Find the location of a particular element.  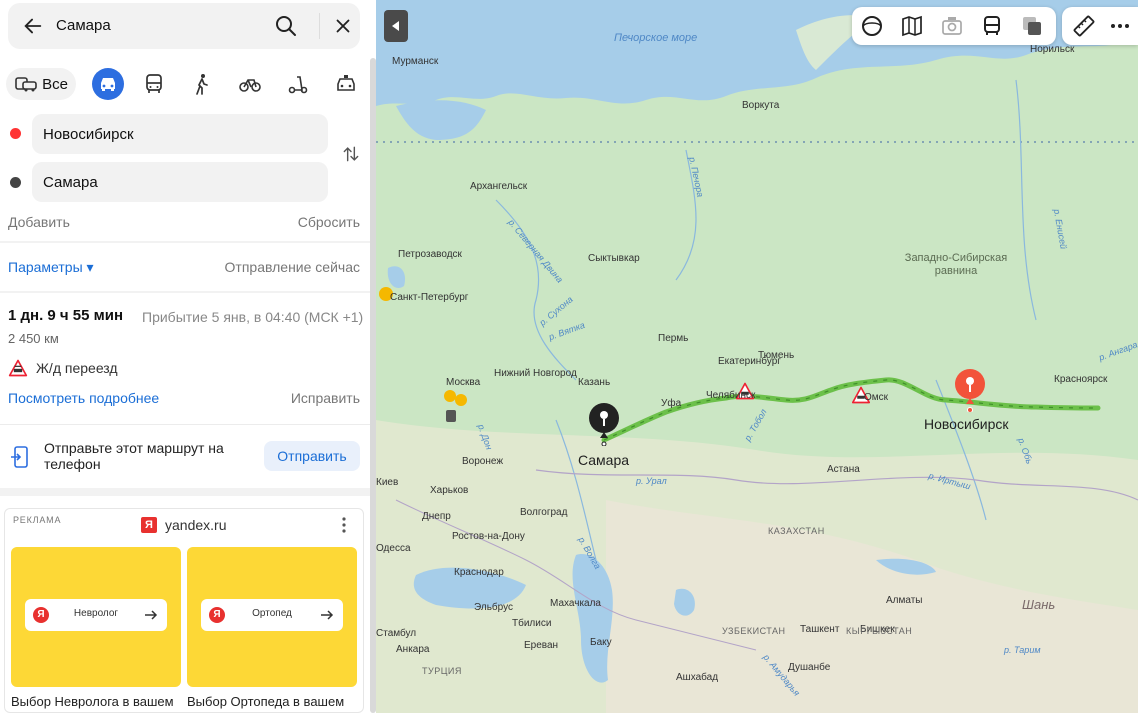

city-label: Москва is located at coordinates (463, 382).